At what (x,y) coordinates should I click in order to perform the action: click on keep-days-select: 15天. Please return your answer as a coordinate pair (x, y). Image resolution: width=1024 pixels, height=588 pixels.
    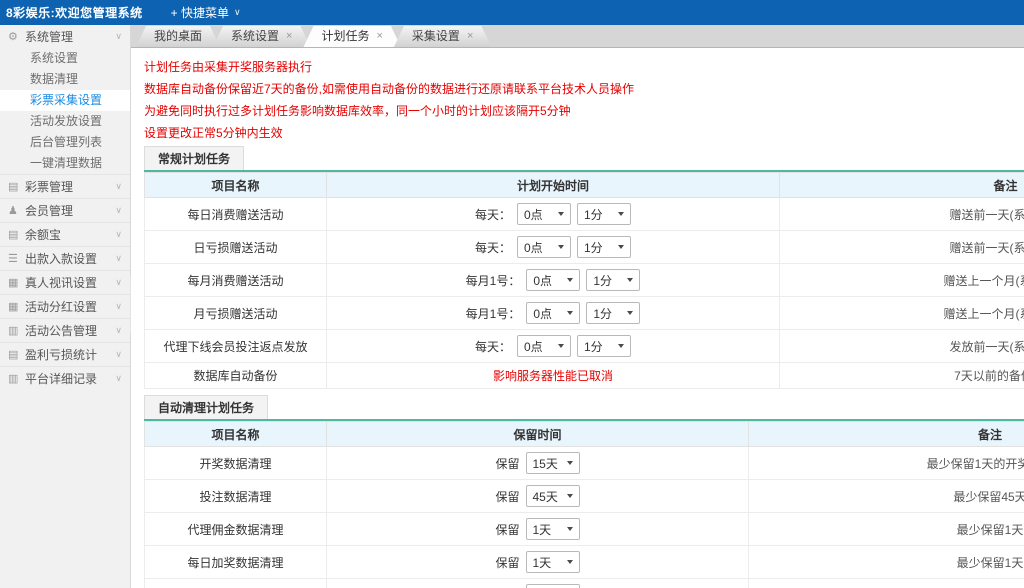
    Looking at the image, I should click on (552, 463).